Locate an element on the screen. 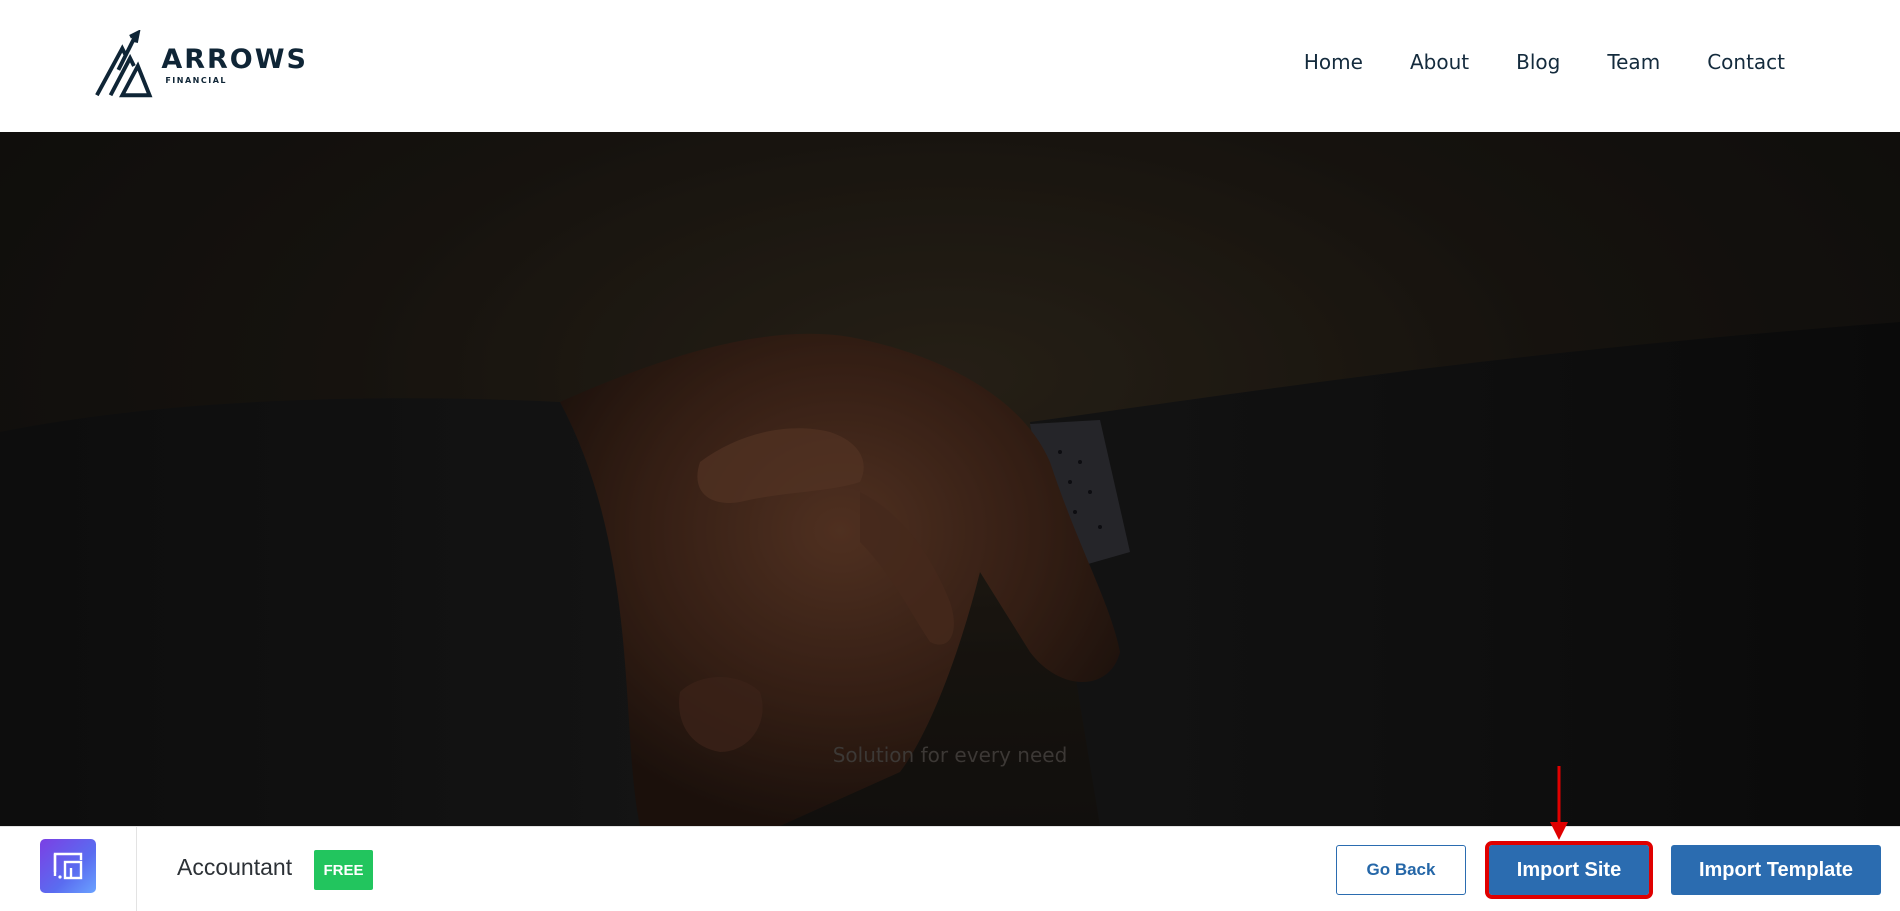  red-arrow-annotation-icon is located at coordinates (1559, 803).